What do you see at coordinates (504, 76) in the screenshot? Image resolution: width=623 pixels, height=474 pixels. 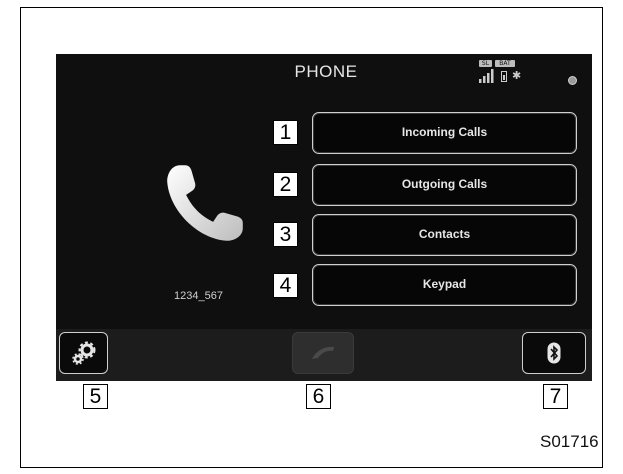 I see `battery-icon` at bounding box center [504, 76].